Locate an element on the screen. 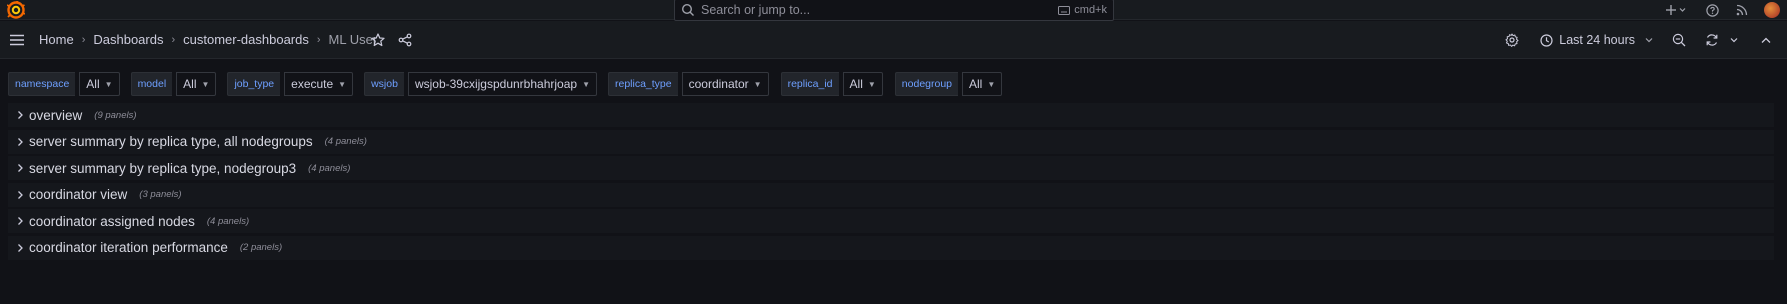 This screenshot has height=304, width=1787. favorite-button is located at coordinates (378, 40).